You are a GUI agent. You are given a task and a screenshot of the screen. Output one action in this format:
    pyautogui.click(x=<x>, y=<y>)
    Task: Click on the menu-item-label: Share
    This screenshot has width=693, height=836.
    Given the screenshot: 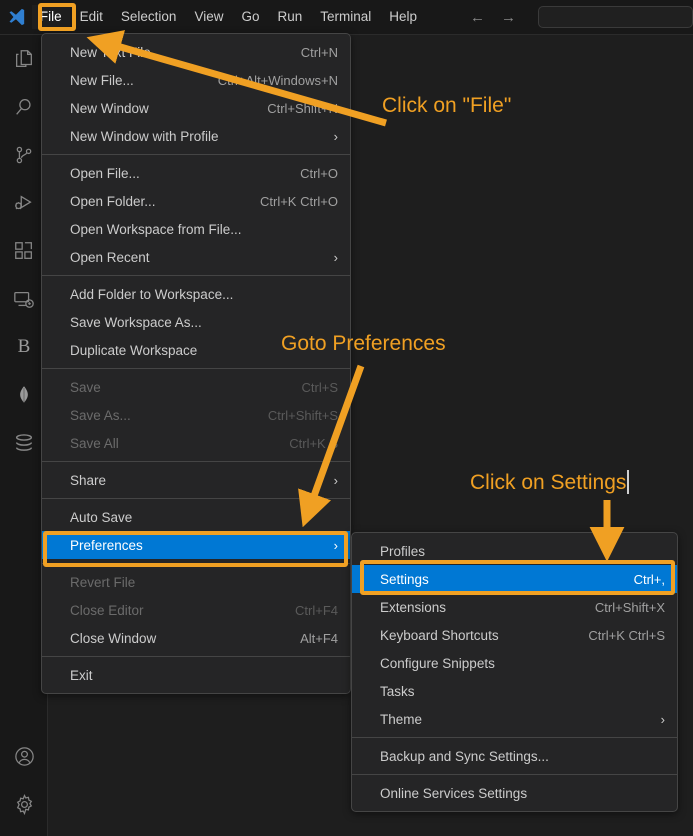 What is the action you would take?
    pyautogui.click(x=88, y=480)
    